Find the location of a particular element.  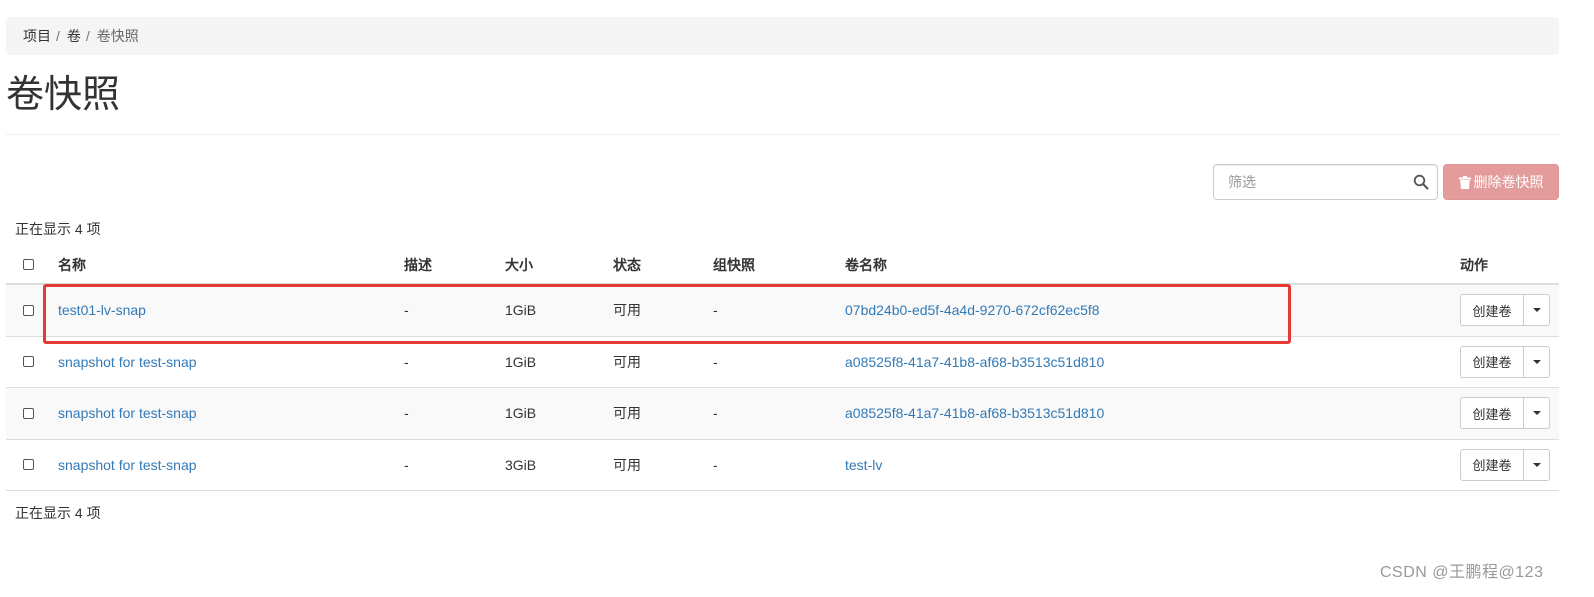

item-count-bottom: 正在显示 4 项 is located at coordinates (58, 513).